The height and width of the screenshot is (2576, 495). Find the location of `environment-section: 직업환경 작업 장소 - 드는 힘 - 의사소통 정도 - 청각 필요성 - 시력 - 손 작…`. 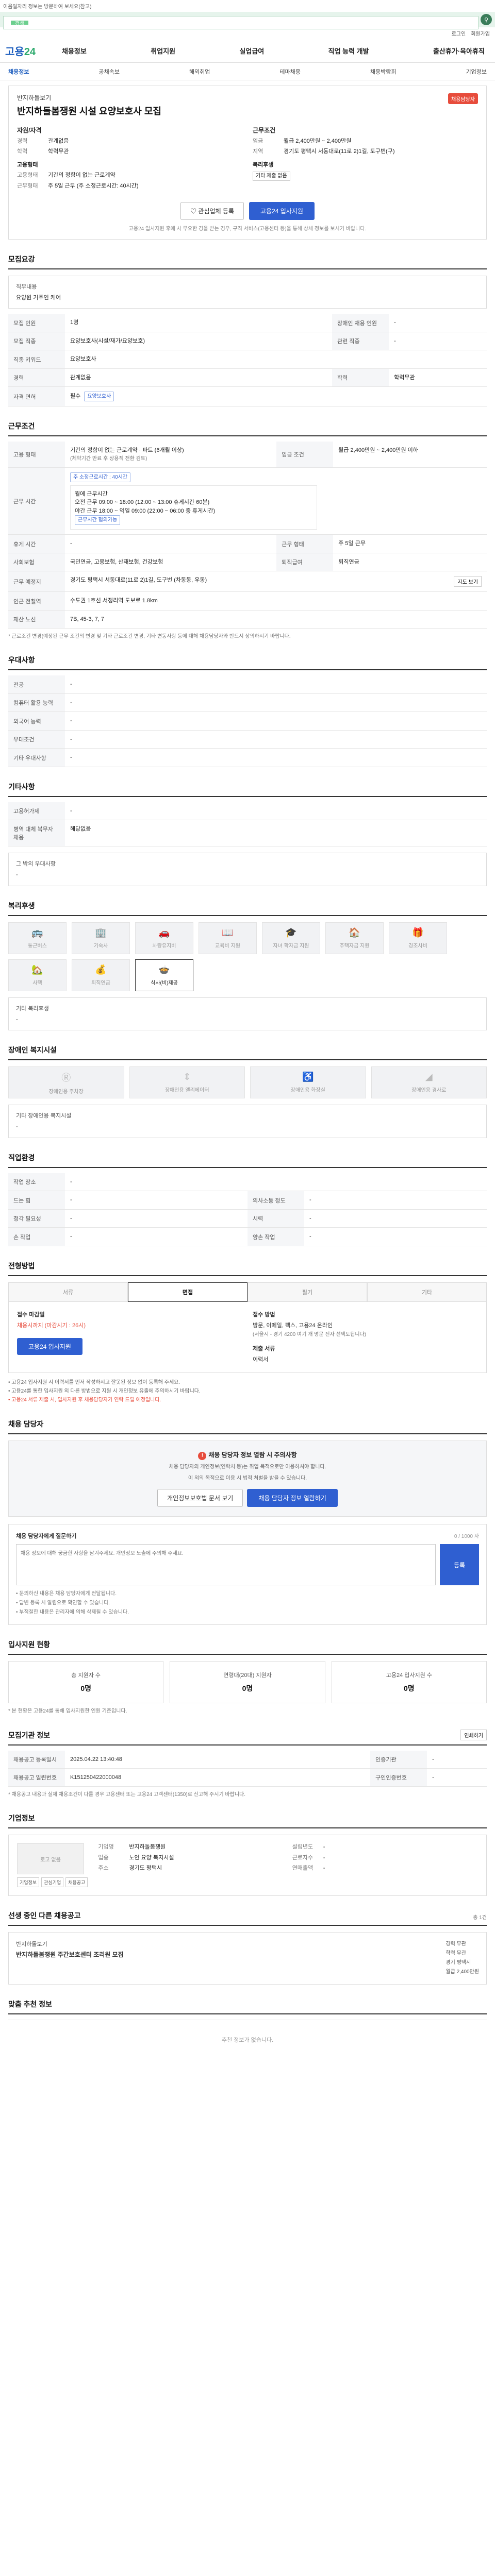

environment-section: 직업환경 작업 장소 - 드는 힘 - 의사소통 정도 - 청각 필요성 - 시력 - 손 작… is located at coordinates (247, 1199).